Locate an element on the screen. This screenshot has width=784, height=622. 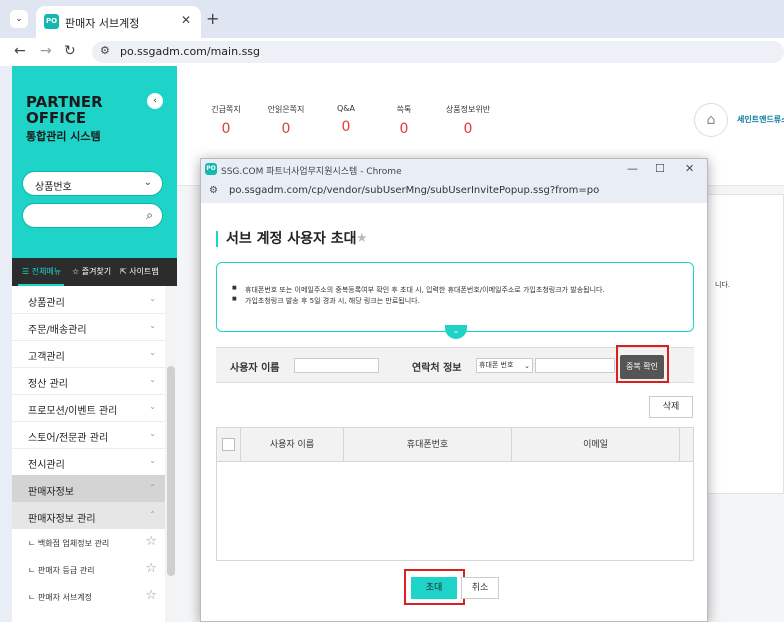
tab-sitemap: ⇱ 사이트맵 is located at coordinates (139, 271).